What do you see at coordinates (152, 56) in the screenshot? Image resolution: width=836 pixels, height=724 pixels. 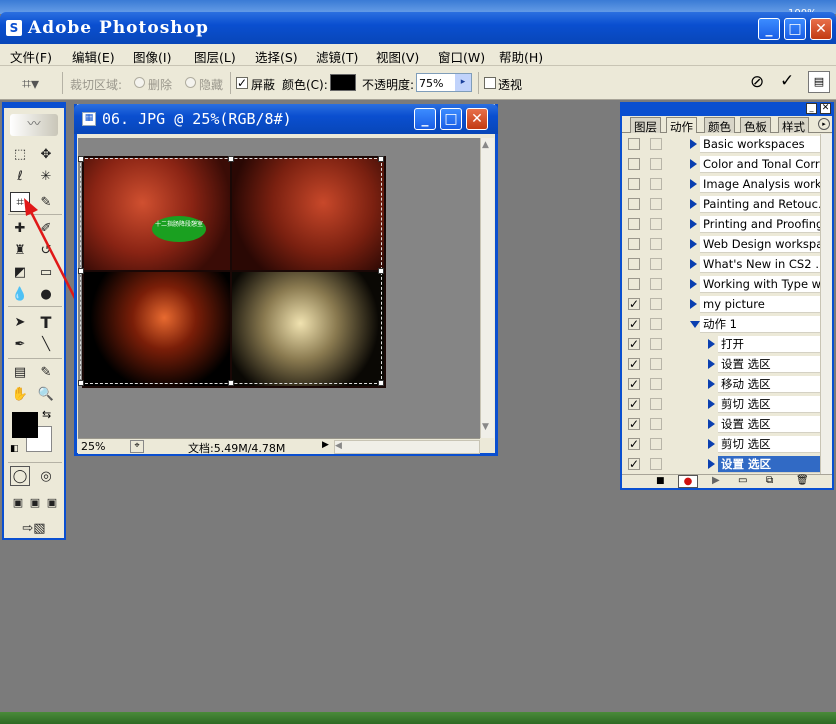 I see `menu-image: 图像(I)` at bounding box center [152, 56].